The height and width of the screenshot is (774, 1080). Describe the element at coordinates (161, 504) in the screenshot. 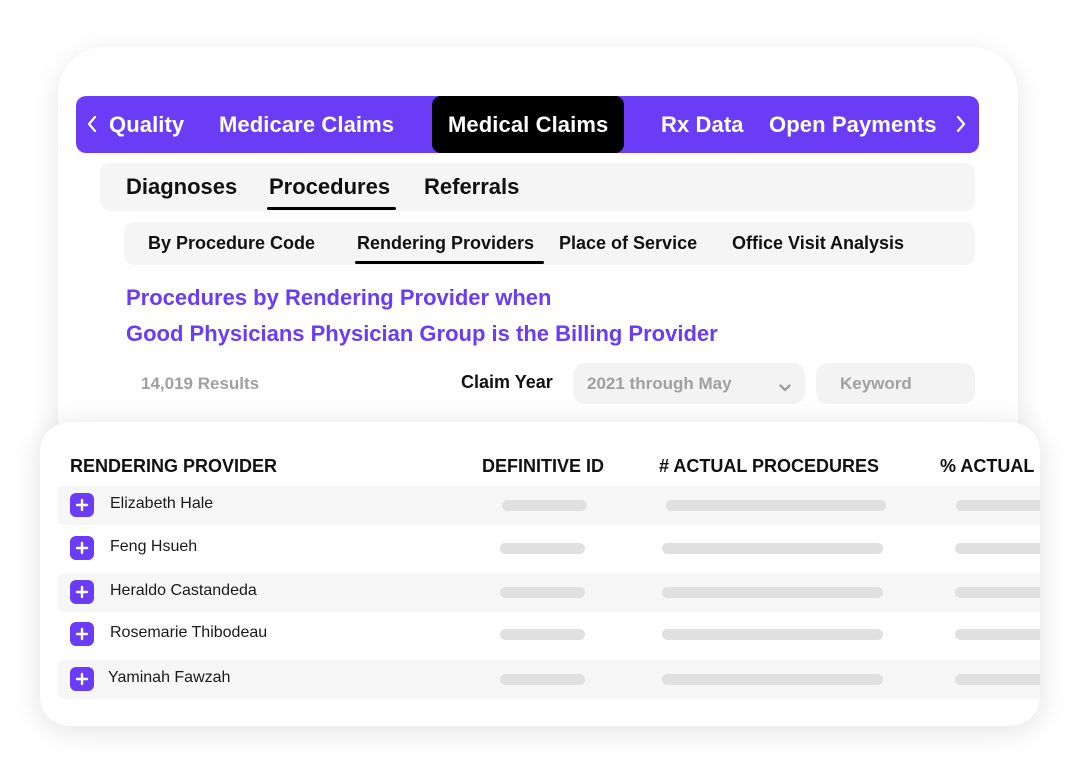

I see `provider-name: Elizabeth Hale` at that location.